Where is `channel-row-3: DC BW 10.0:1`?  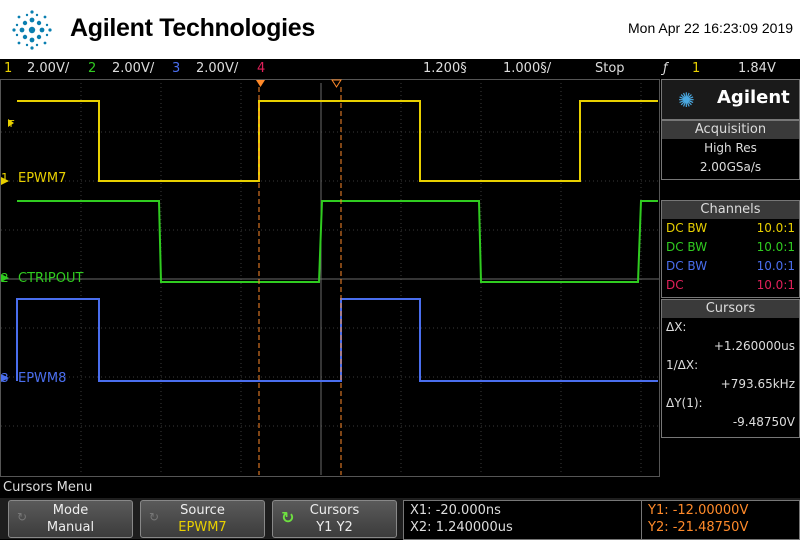 channel-row-3: DC BW 10.0:1 is located at coordinates (730, 266).